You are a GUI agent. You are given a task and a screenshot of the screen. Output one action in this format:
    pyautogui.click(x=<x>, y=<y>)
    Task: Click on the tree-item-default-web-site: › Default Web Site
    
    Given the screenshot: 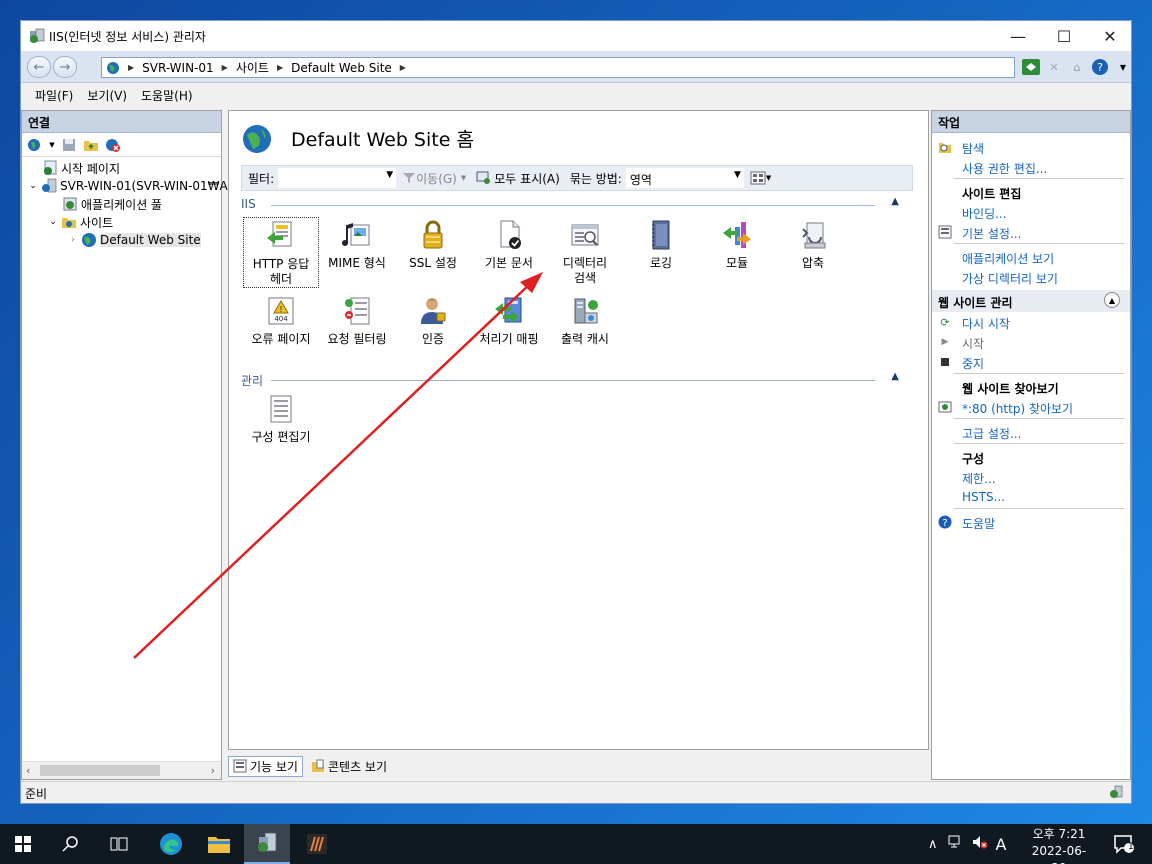 What is the action you would take?
    pyautogui.click(x=134, y=240)
    